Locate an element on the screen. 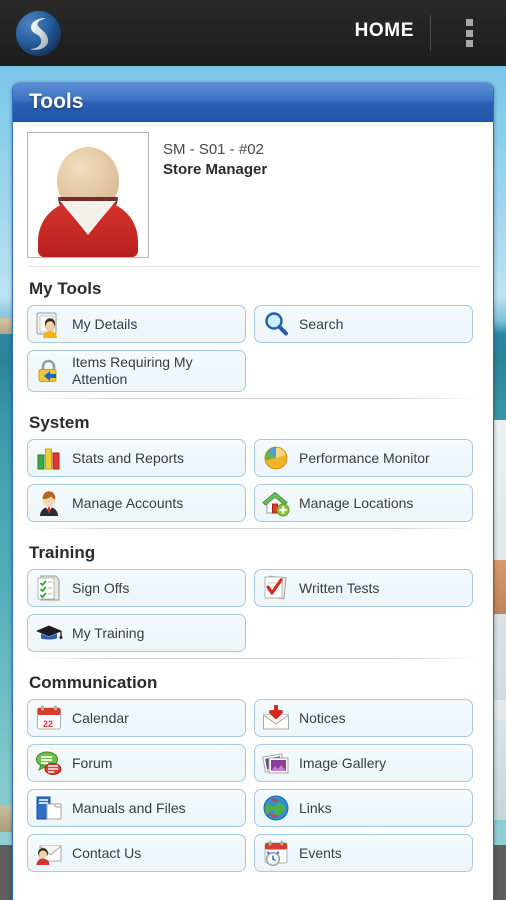 The height and width of the screenshot is (900, 506). pie-chart-icon is located at coordinates (276, 458).